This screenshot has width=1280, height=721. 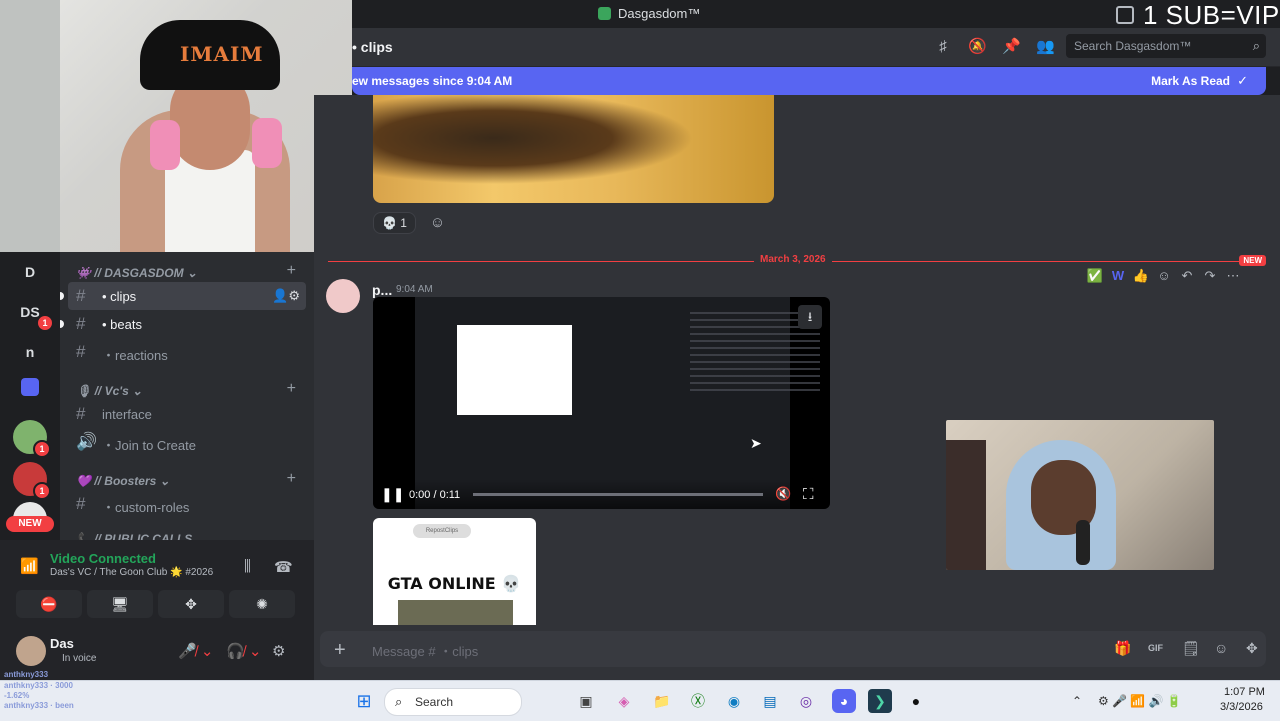 What do you see at coordinates (392, 494) in the screenshot?
I see `pause-icon: ❚❚` at bounding box center [392, 494].